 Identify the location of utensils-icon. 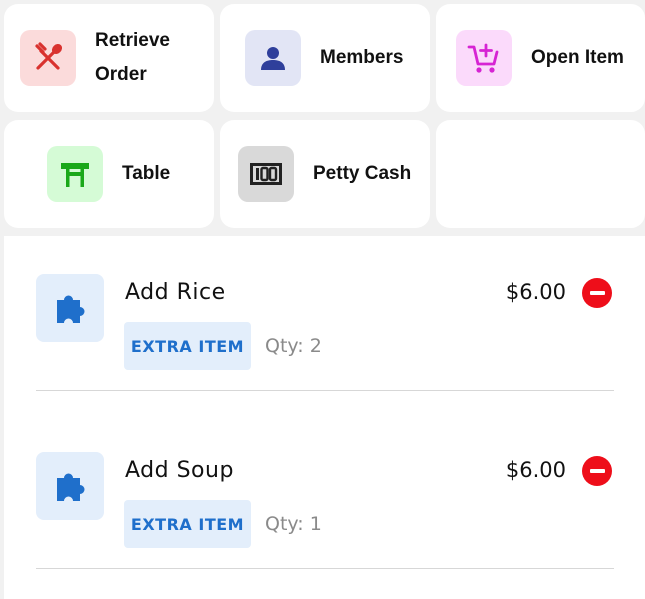
(49, 56).